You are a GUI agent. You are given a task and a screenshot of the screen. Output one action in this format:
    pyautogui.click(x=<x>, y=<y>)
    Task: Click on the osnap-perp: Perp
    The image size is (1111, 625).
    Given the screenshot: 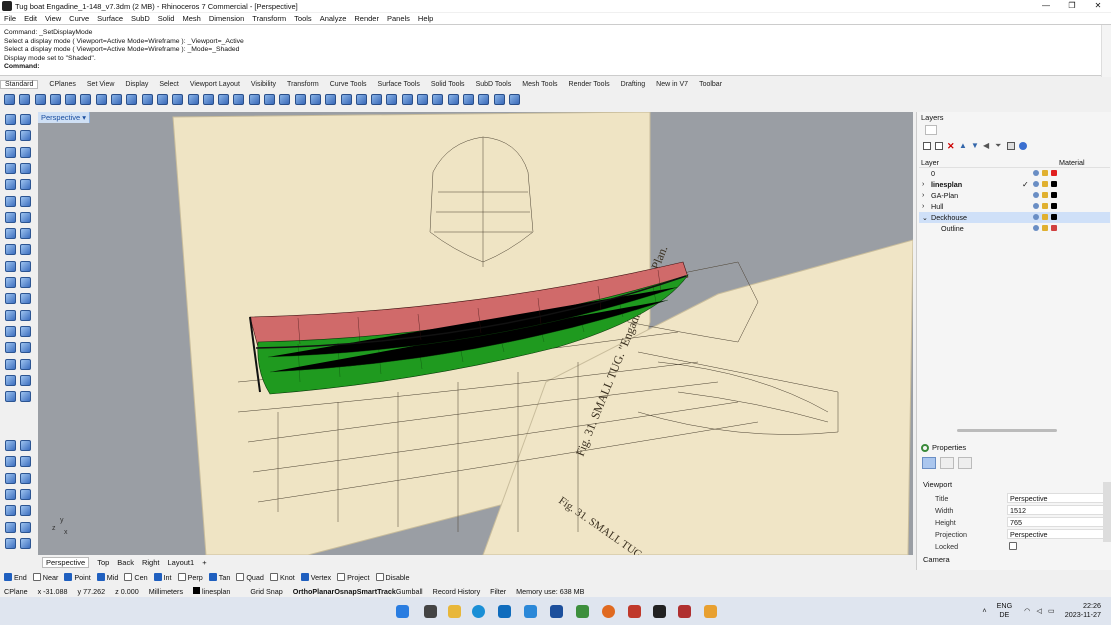 What is the action you would take?
    pyautogui.click(x=190, y=577)
    